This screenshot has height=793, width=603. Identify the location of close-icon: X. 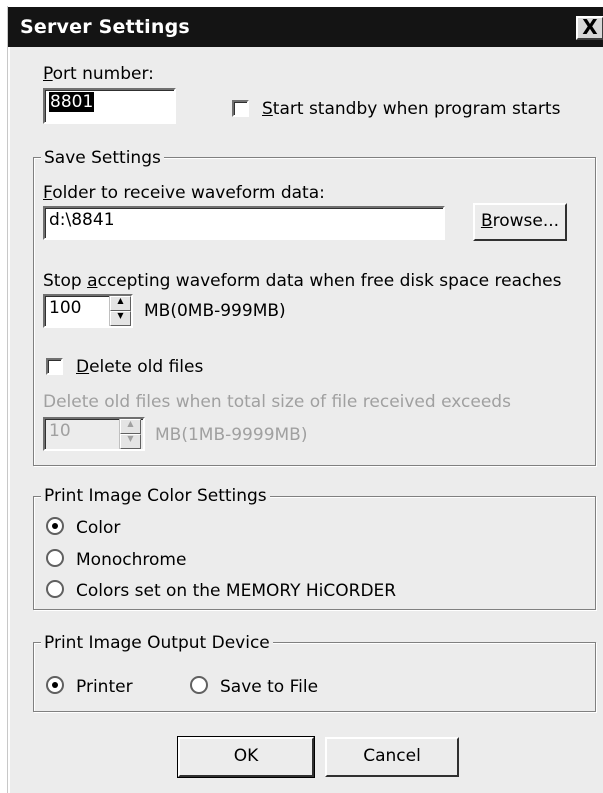
(590, 27).